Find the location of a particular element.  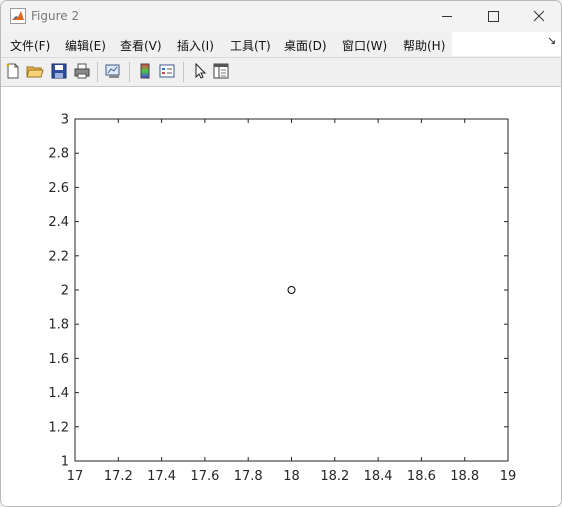

new-figure-icon is located at coordinates (13, 71).